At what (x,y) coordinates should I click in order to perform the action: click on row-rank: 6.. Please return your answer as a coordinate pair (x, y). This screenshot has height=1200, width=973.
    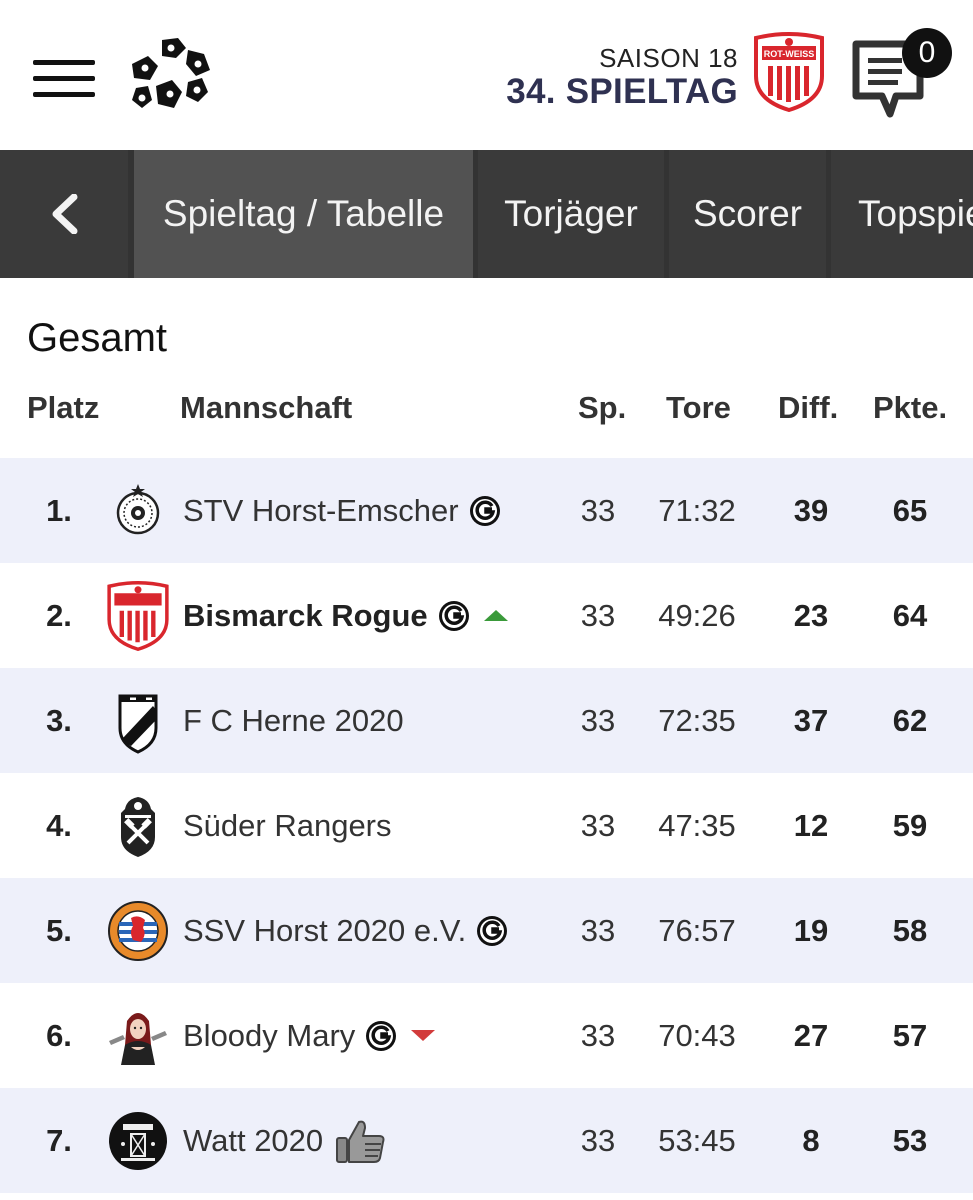
    Looking at the image, I should click on (59, 1035).